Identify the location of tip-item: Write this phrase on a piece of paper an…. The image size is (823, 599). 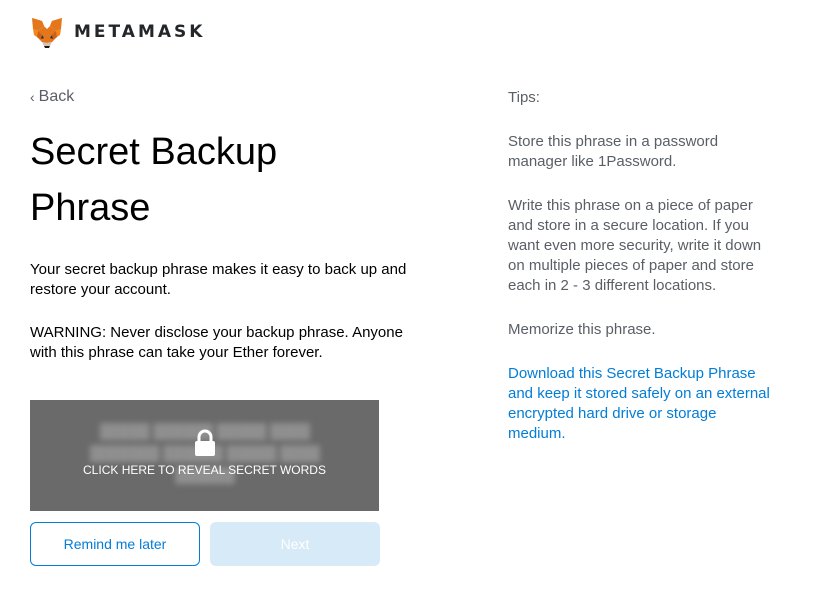
(635, 245).